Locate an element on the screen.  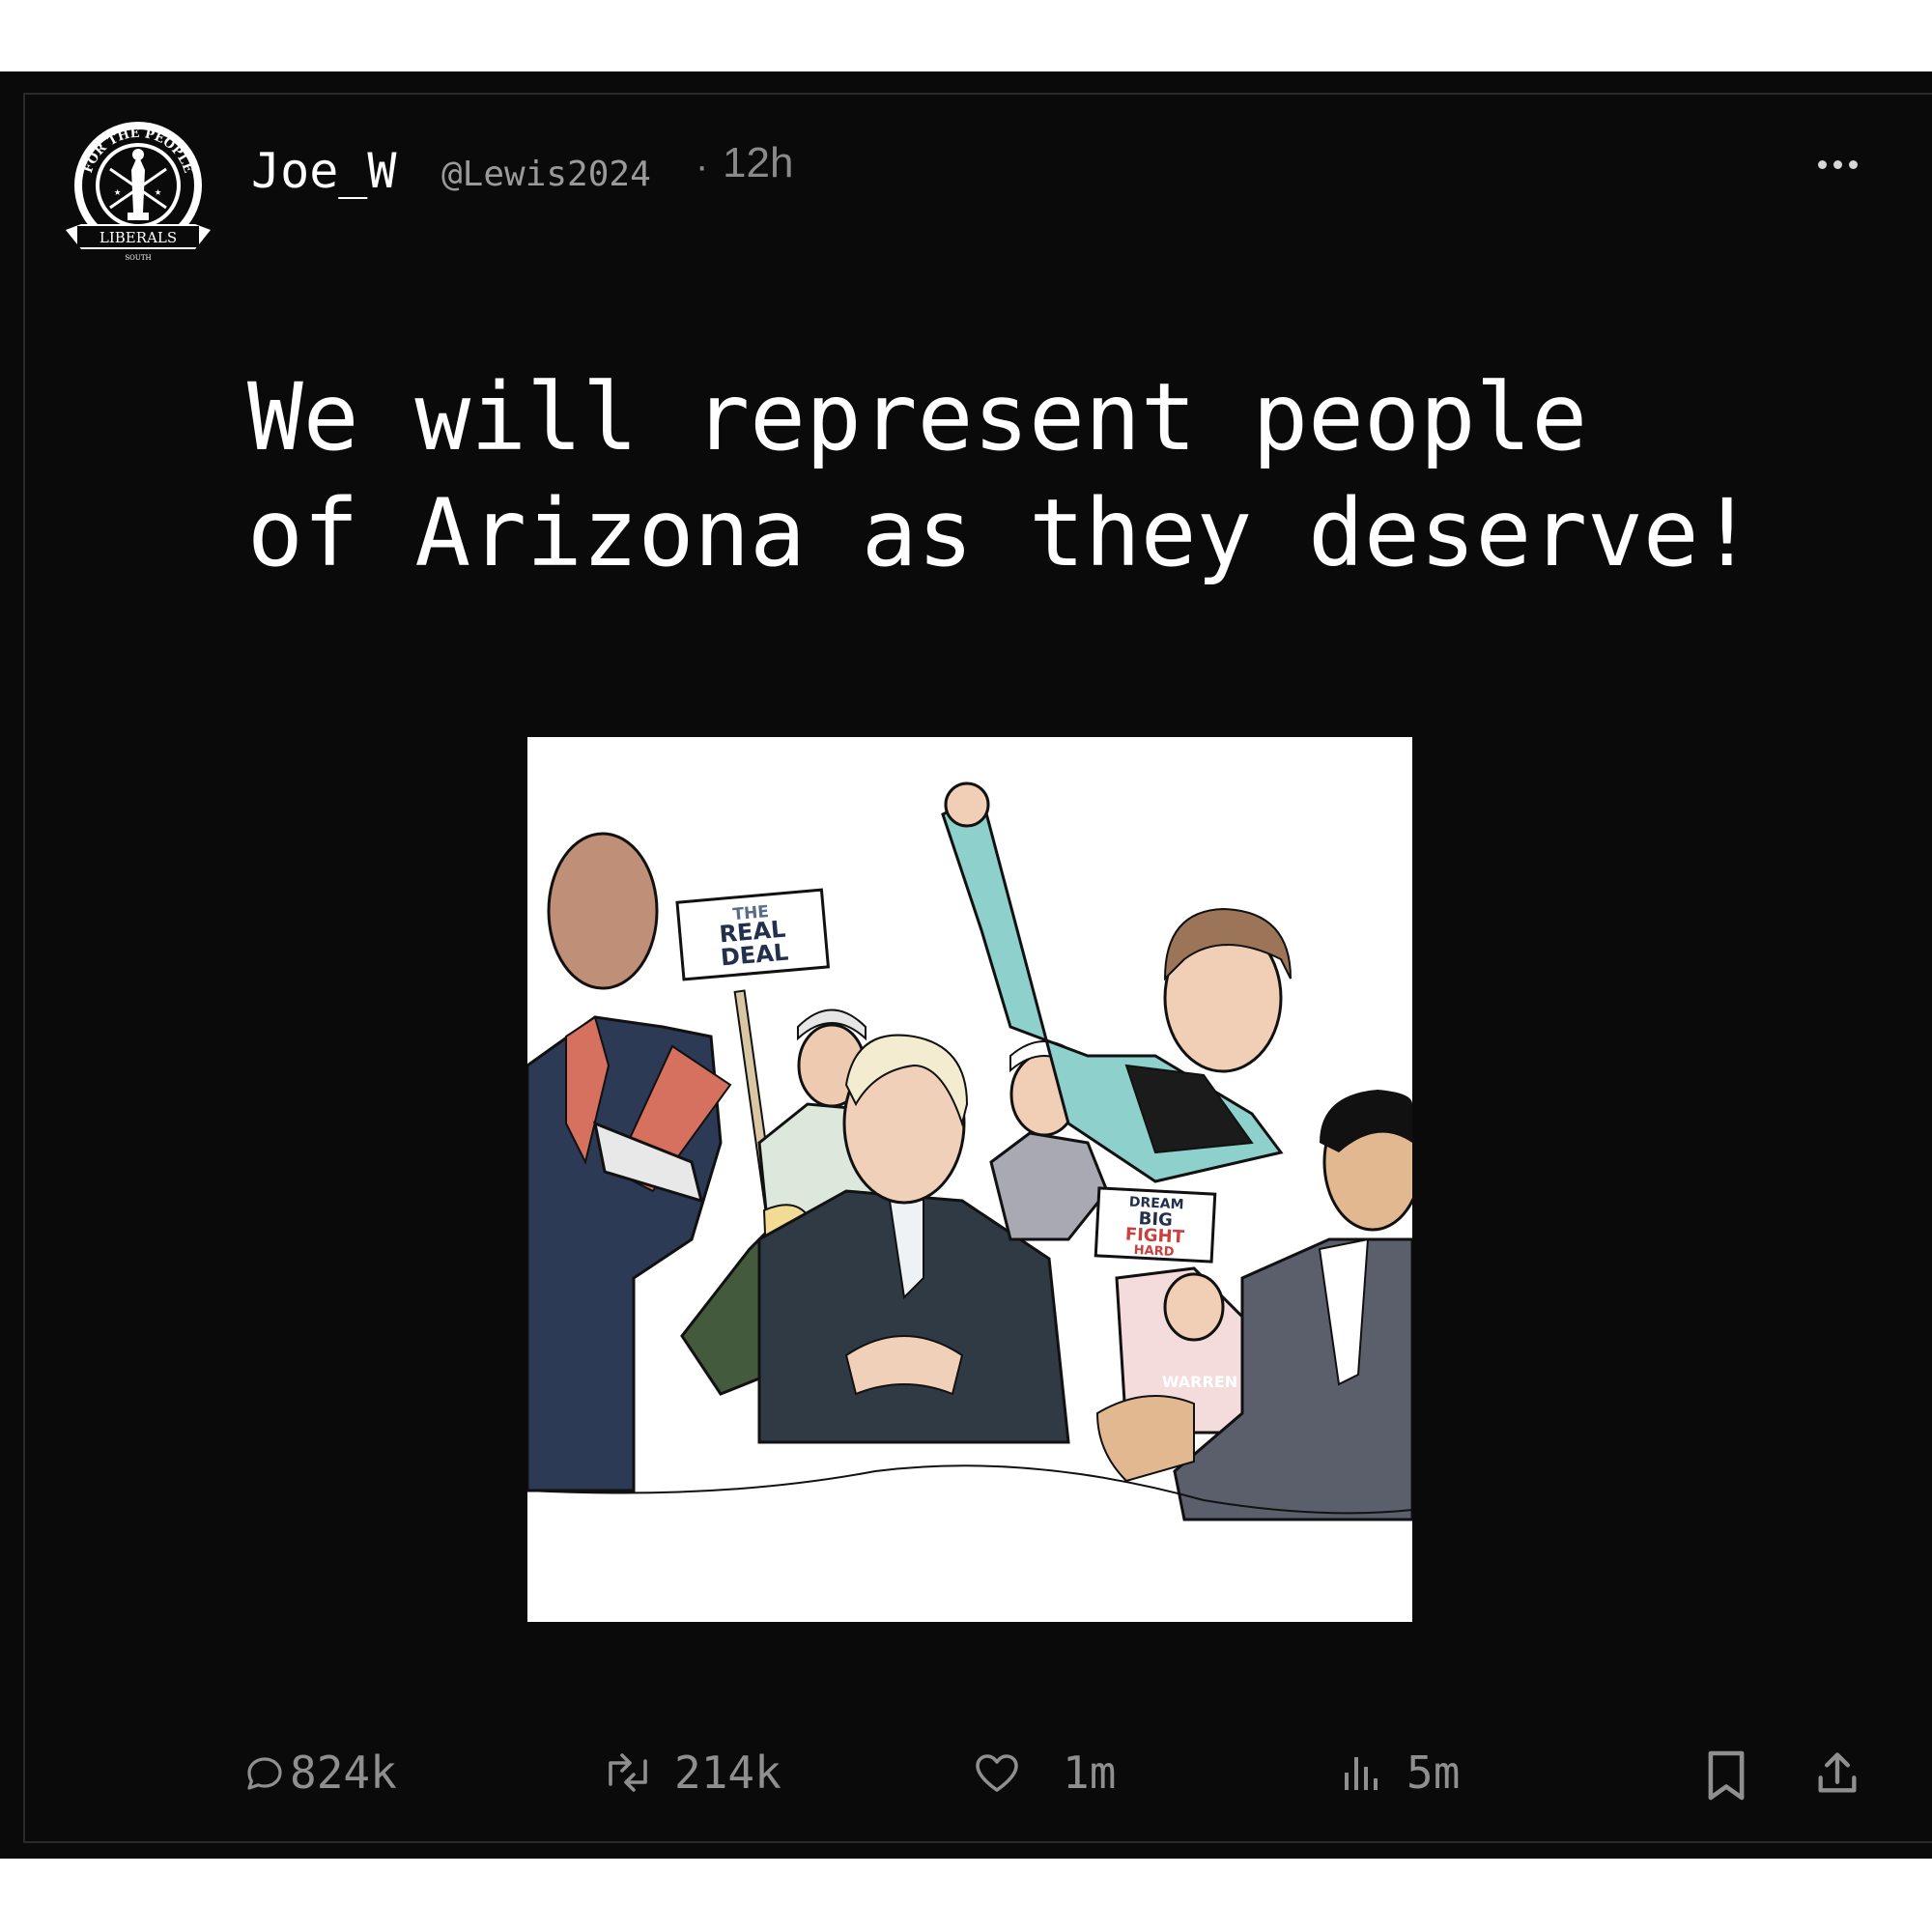
display-name: Joe_W is located at coordinates (324, 171).